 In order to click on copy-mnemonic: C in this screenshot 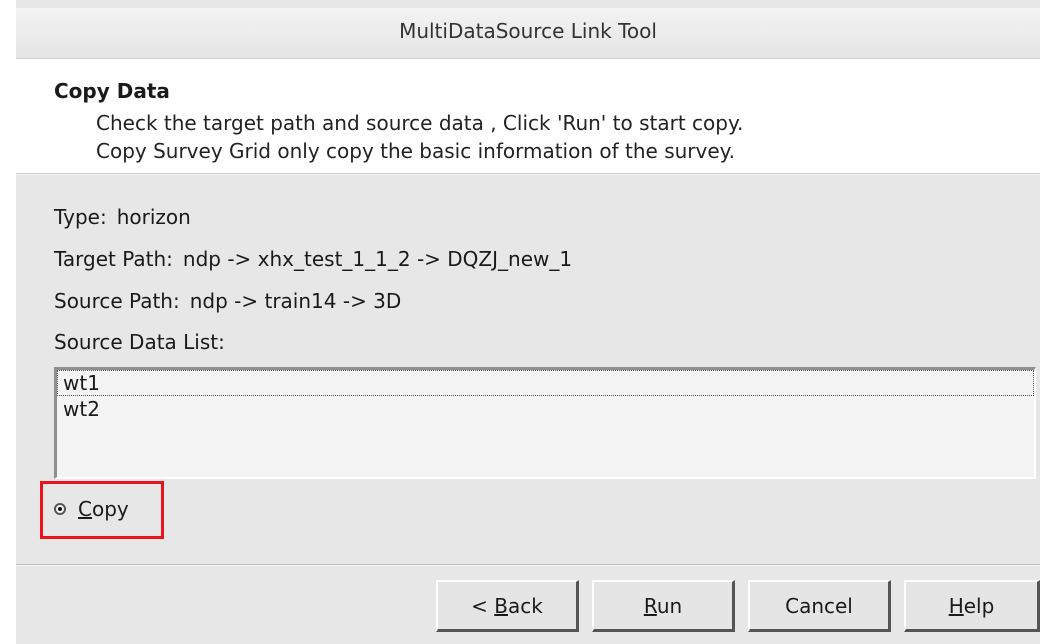, I will do `click(85, 509)`.